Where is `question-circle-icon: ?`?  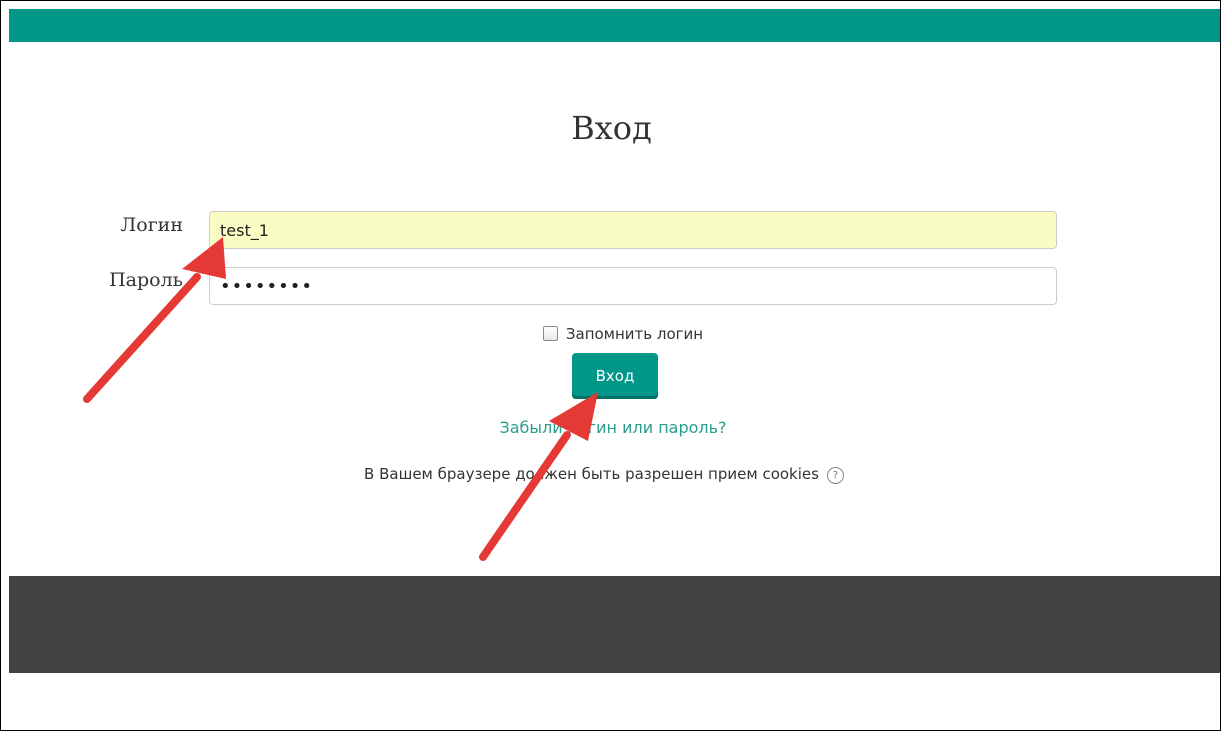 question-circle-icon: ? is located at coordinates (835, 475).